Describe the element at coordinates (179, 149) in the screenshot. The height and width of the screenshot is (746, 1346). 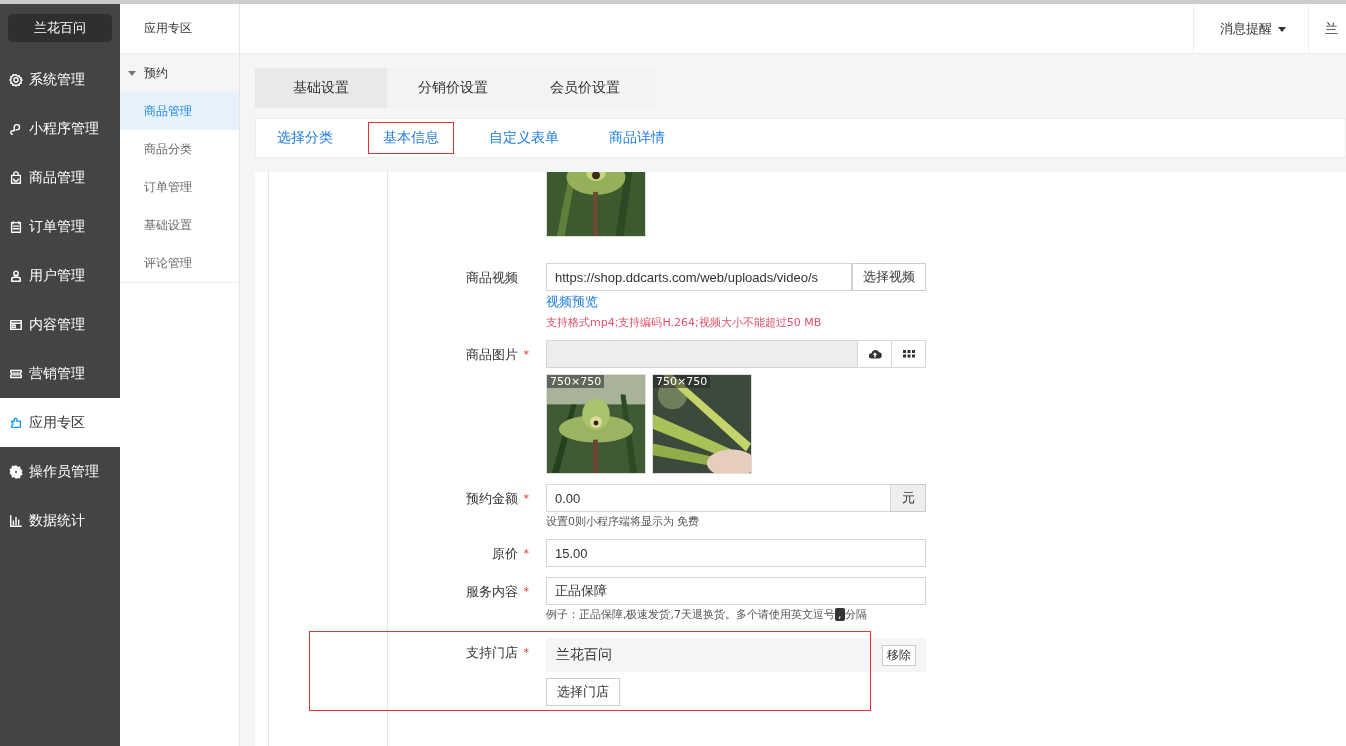
I see `submenu-item: 商品分类` at that location.